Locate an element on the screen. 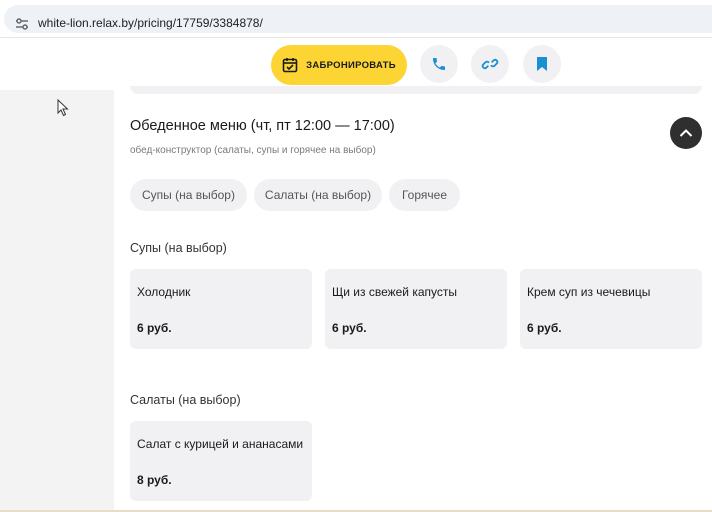 This screenshot has height=512, width=712. menu-title: Обеденное меню (чт, пт 12:00 — 17:00) is located at coordinates (262, 126).